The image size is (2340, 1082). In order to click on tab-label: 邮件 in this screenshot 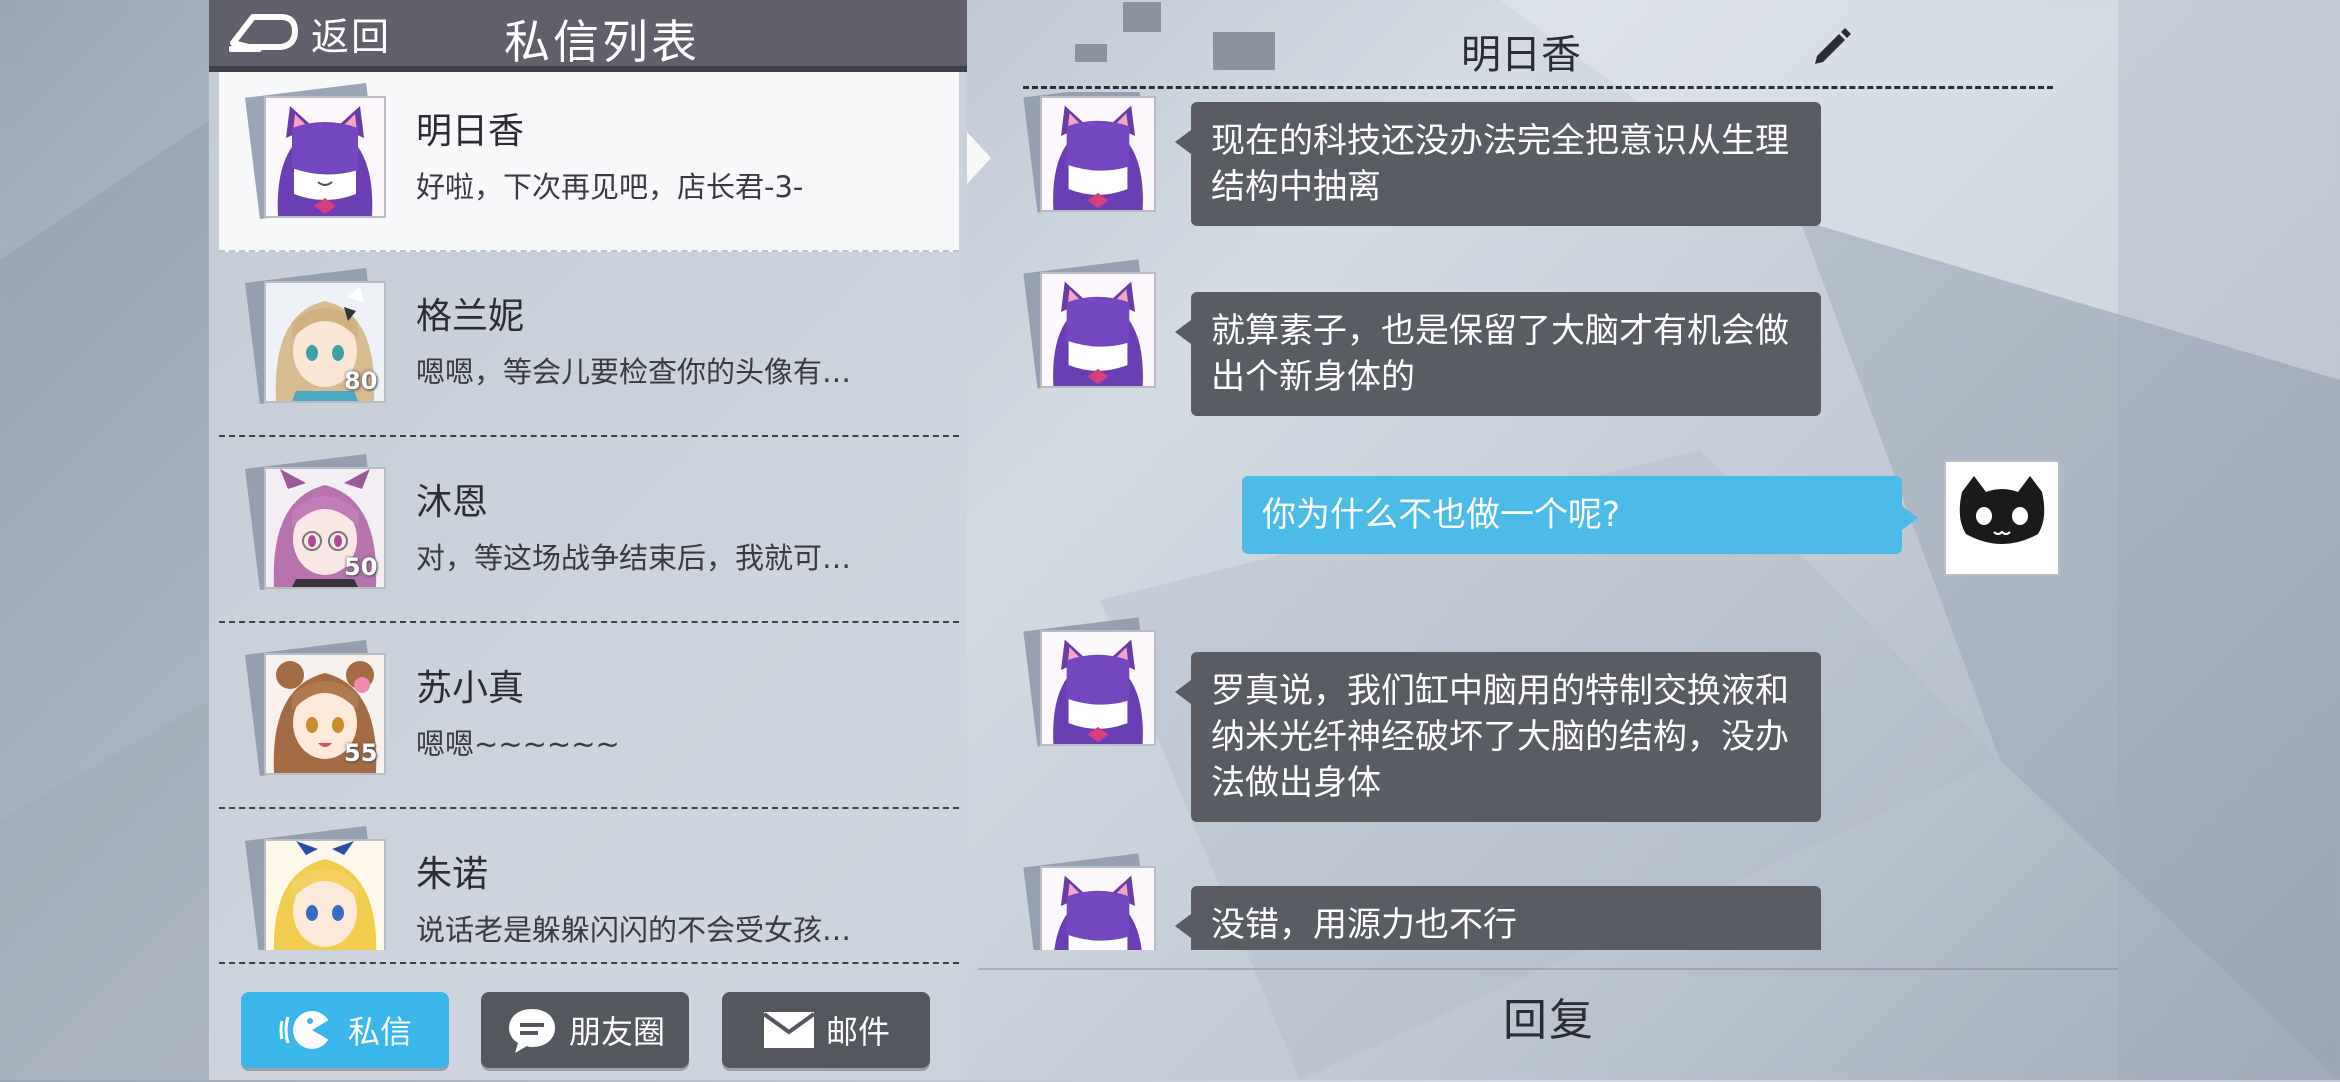, I will do `click(857, 1032)`.